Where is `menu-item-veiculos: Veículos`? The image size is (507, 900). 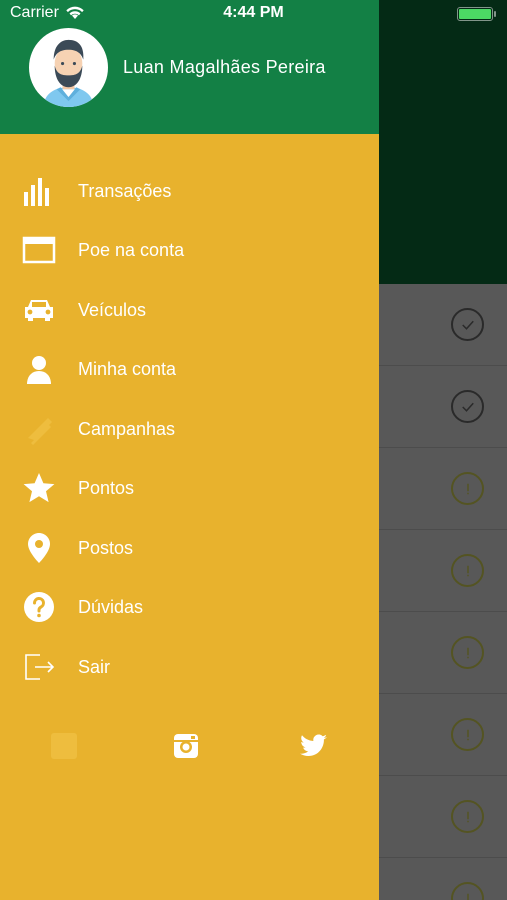 menu-item-veiculos: Veículos is located at coordinates (189, 310).